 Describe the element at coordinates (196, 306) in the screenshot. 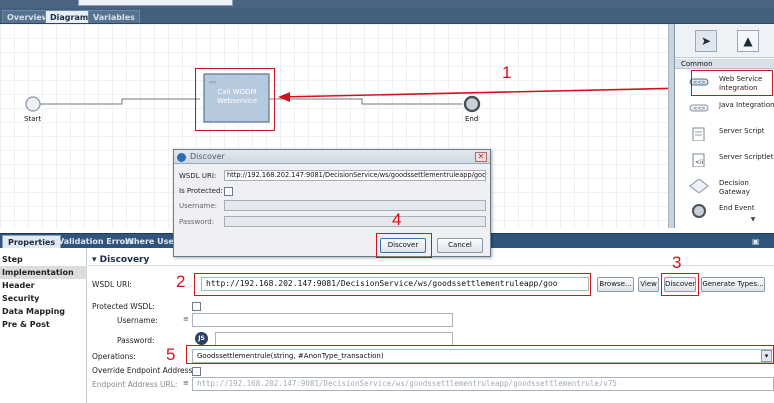

I see `protected-wsdl-checkbox` at that location.